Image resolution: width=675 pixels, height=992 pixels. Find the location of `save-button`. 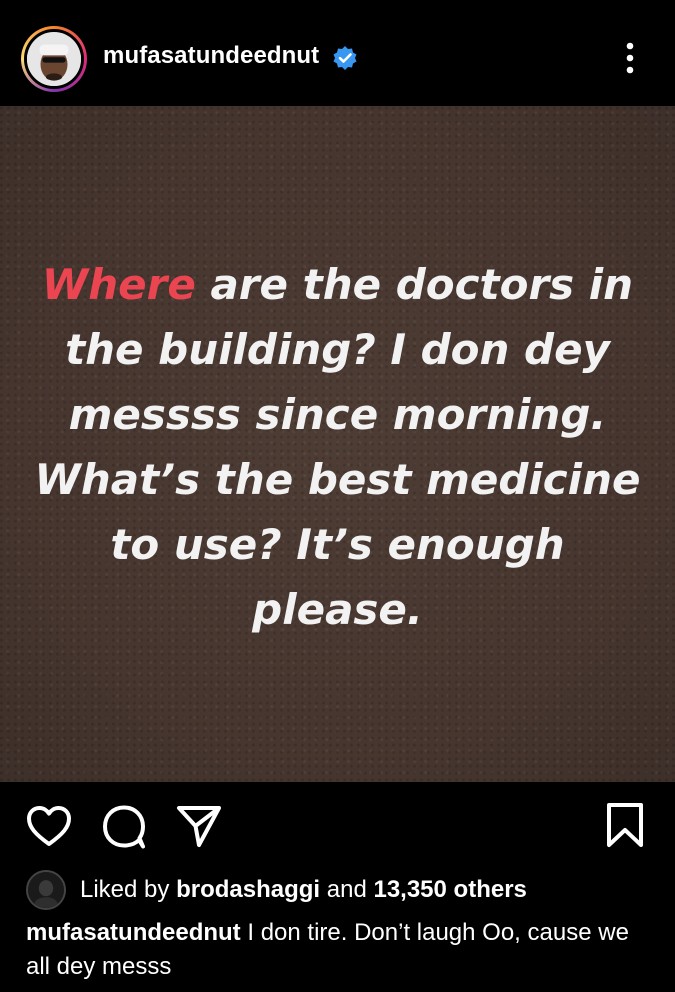

save-button is located at coordinates (625, 825).